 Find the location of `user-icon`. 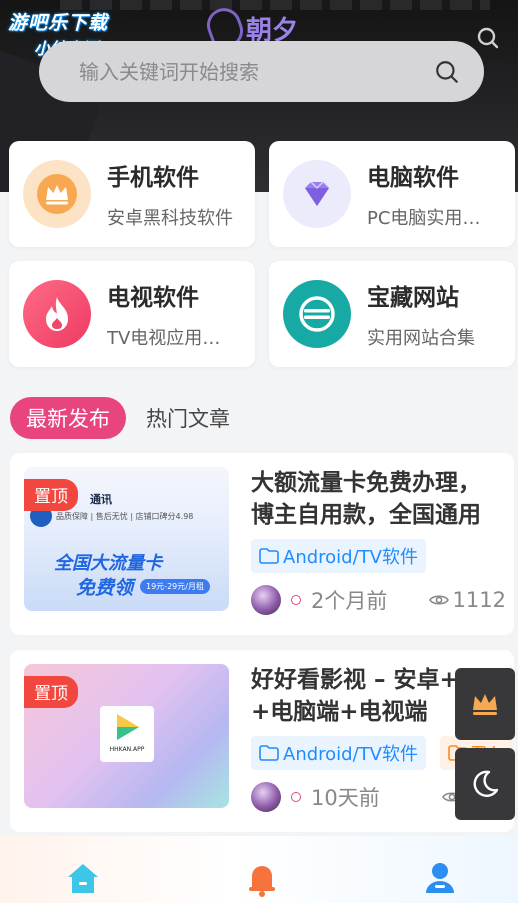

user-icon is located at coordinates (440, 878).